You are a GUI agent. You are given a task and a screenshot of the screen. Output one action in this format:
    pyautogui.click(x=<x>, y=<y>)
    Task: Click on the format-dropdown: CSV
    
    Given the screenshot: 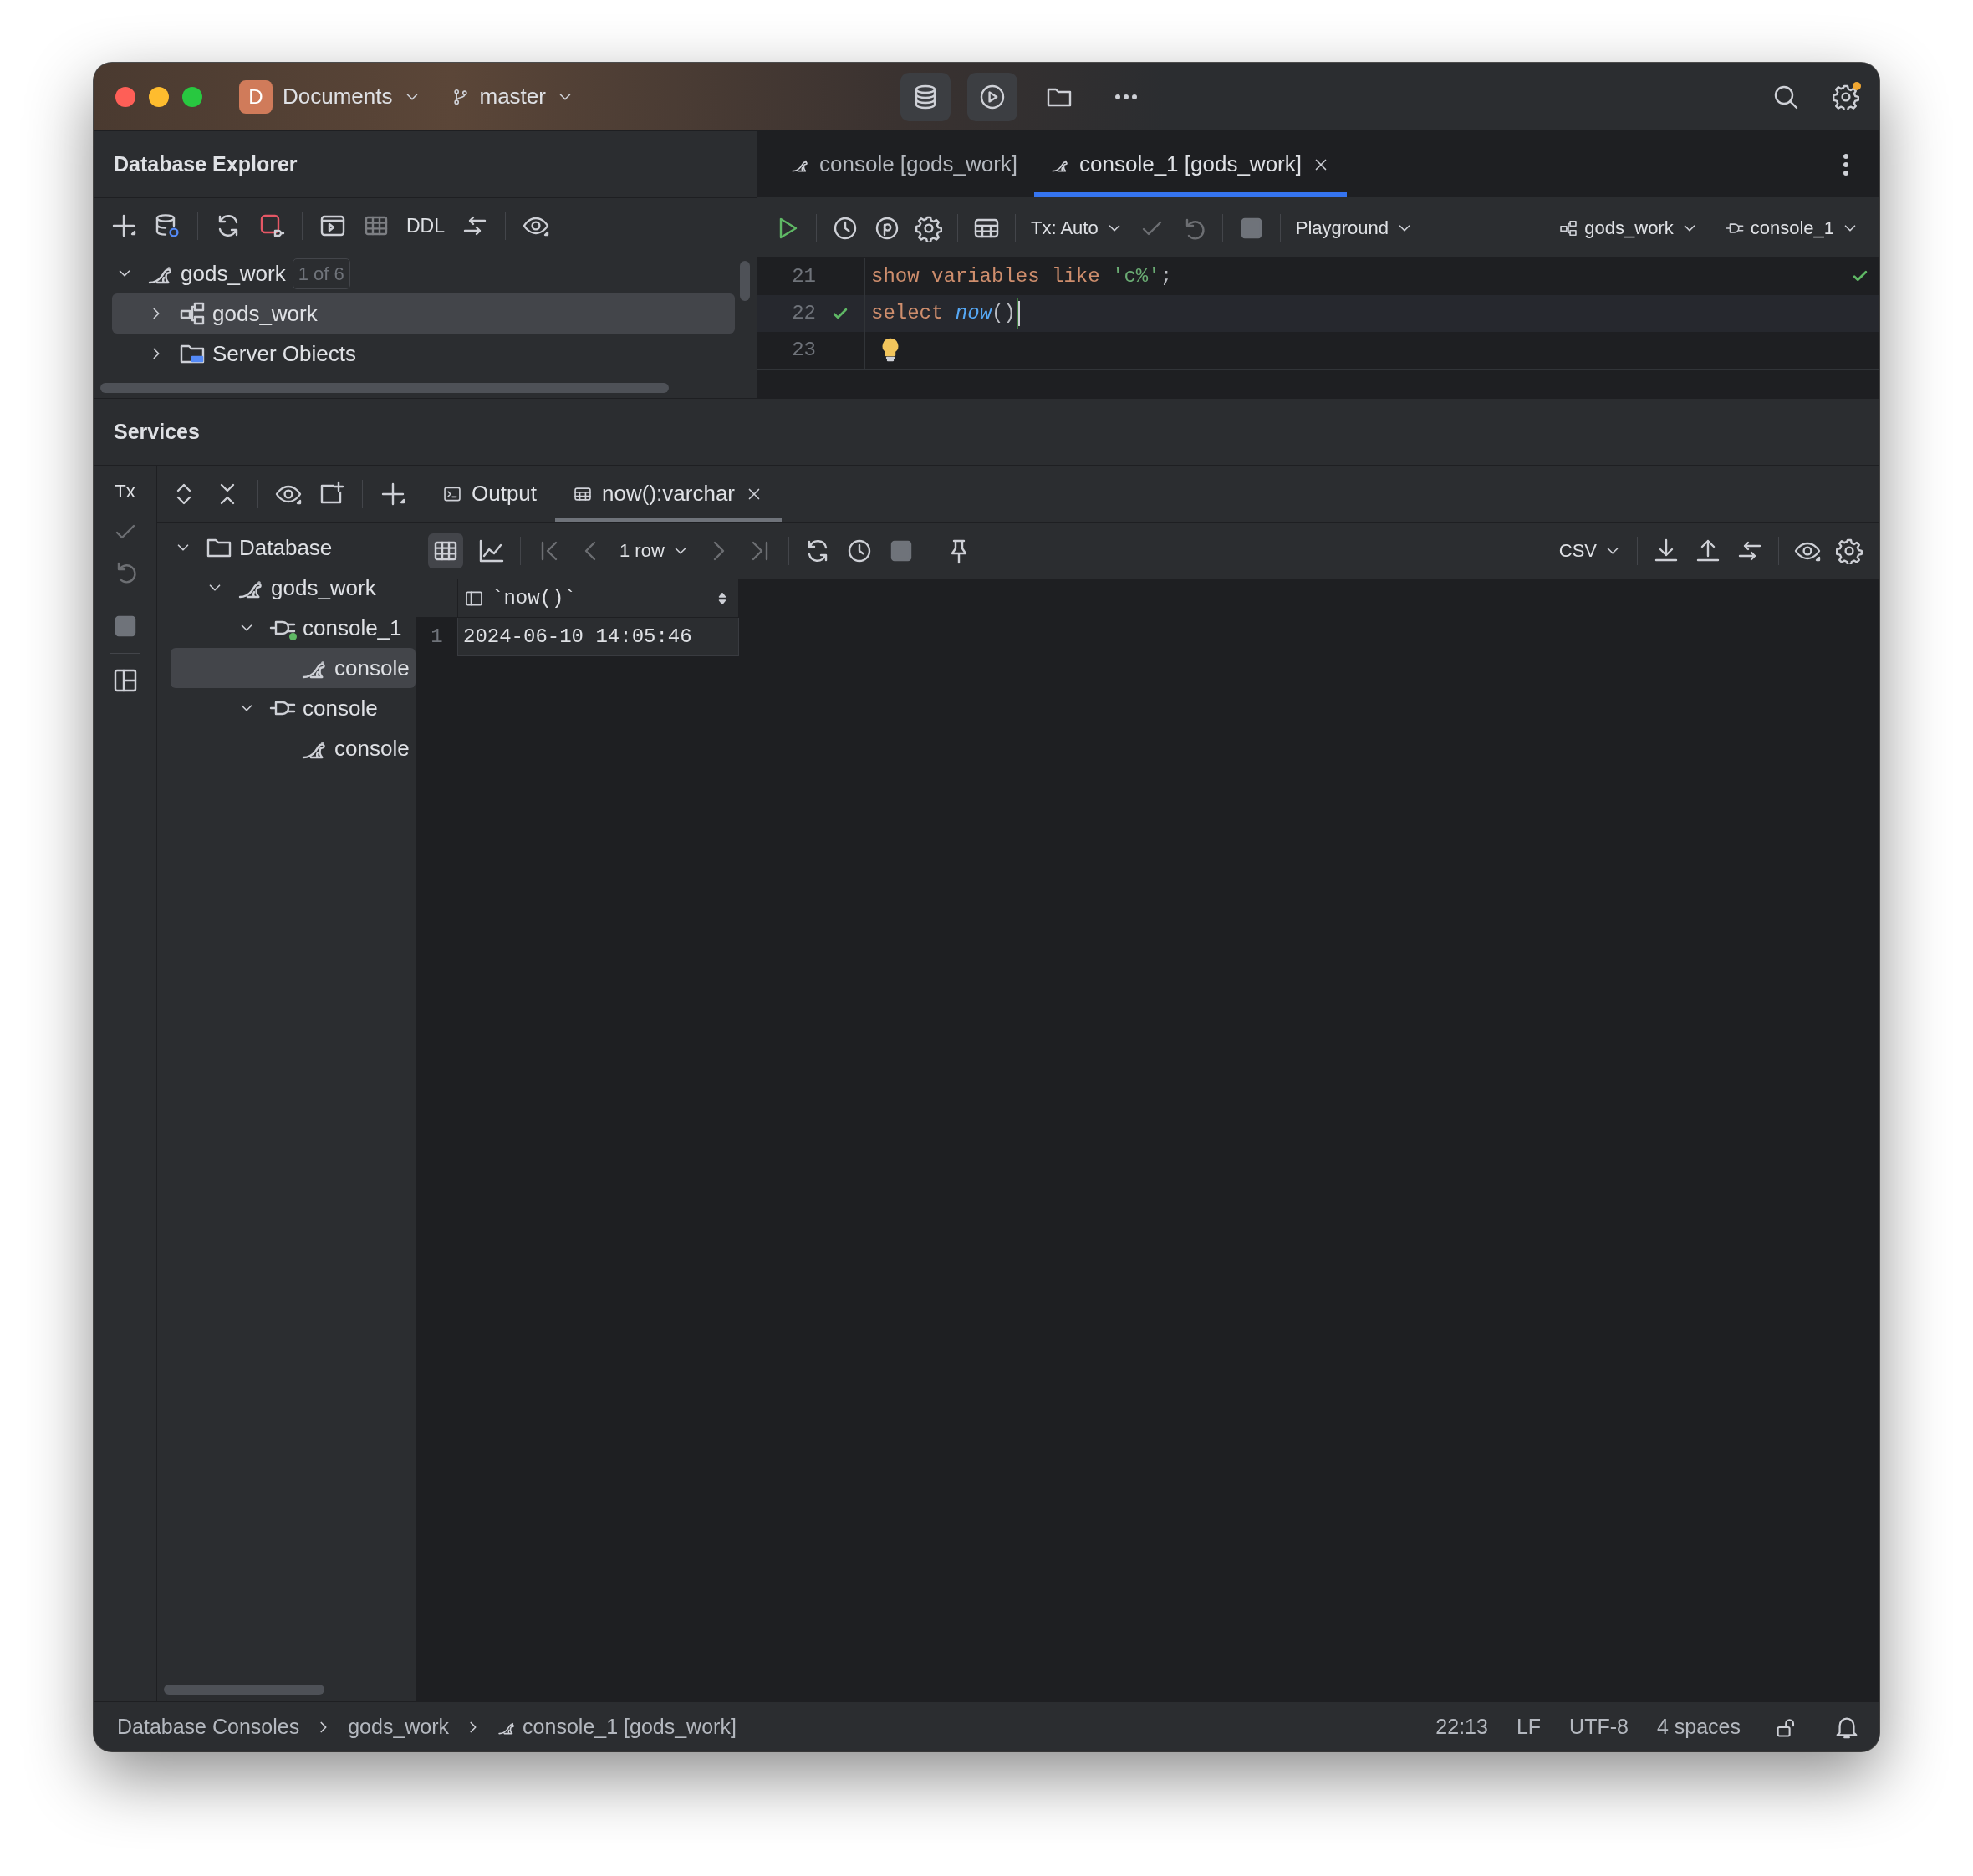 What is the action you would take?
    pyautogui.click(x=1590, y=551)
    